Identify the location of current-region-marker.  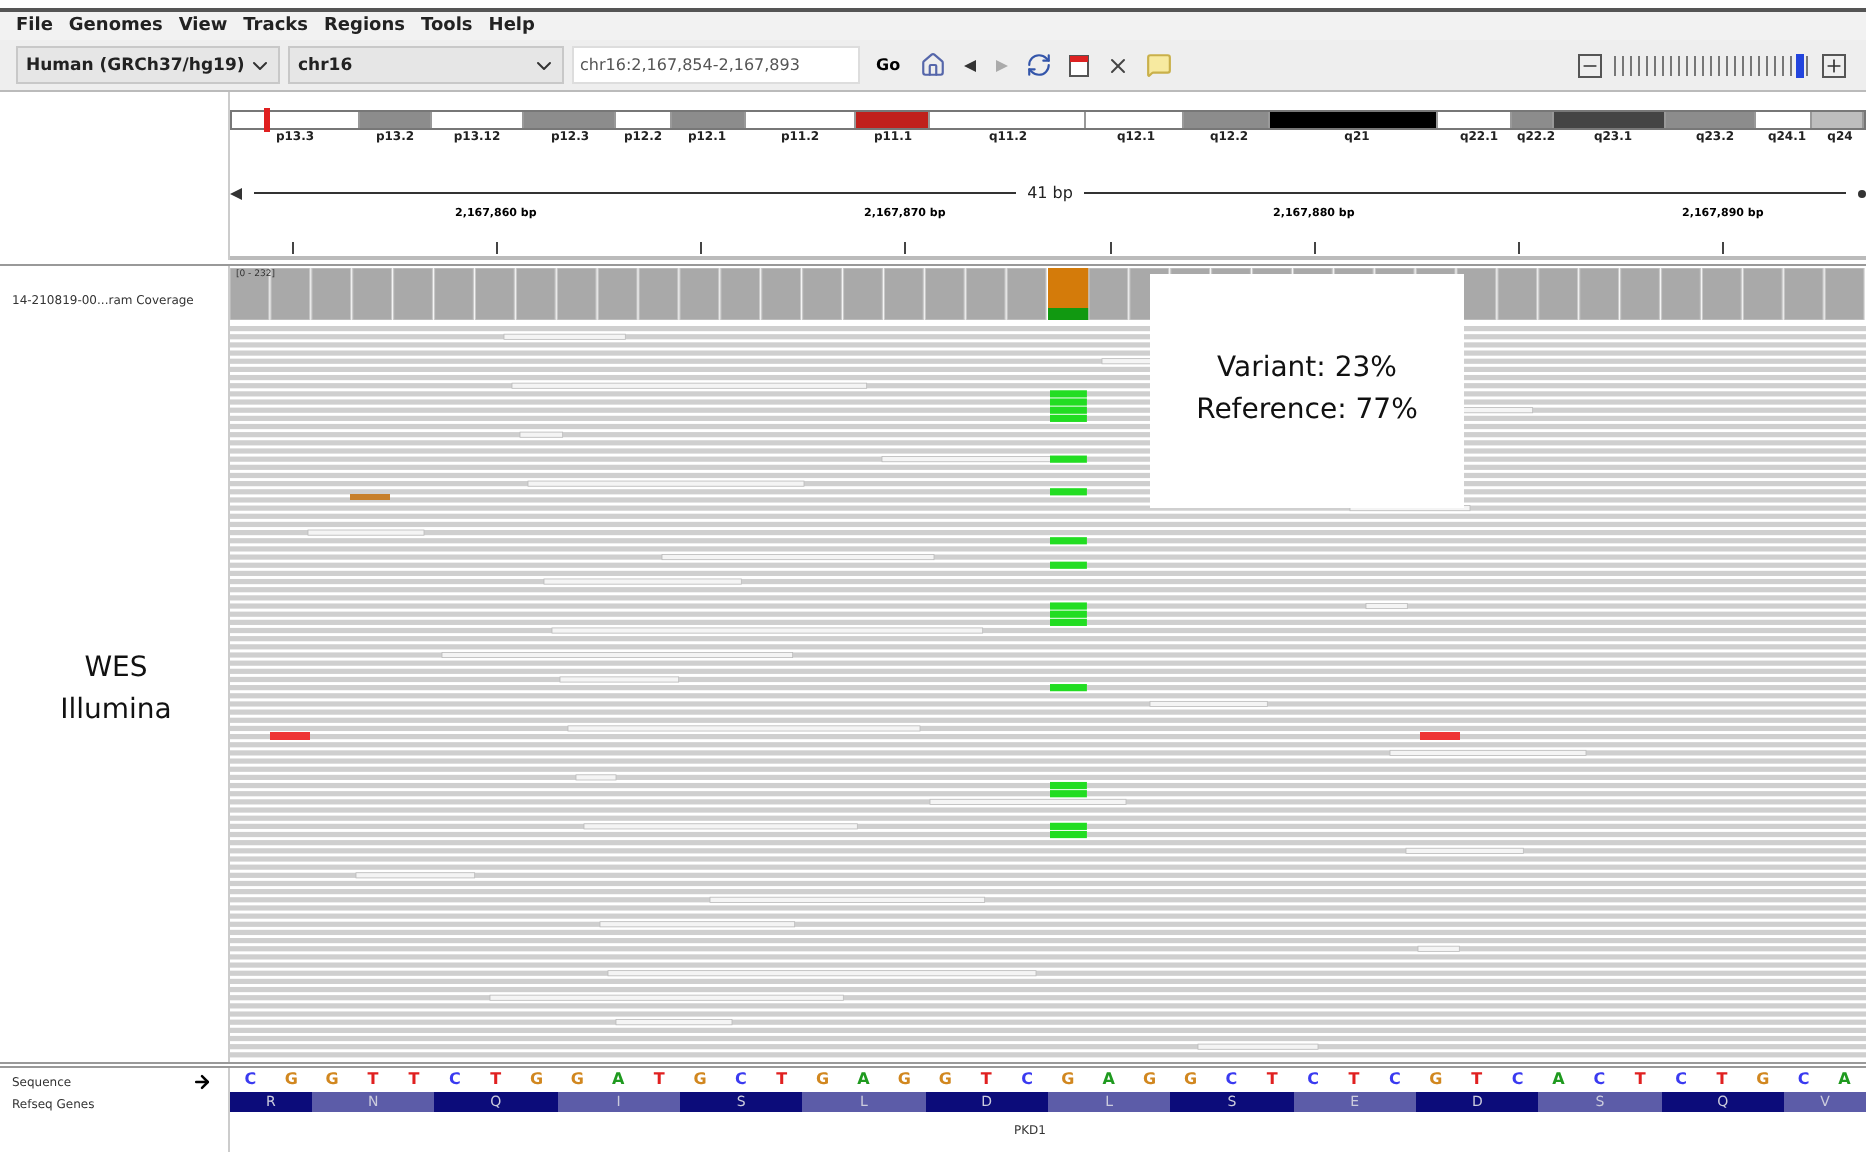
(267, 119).